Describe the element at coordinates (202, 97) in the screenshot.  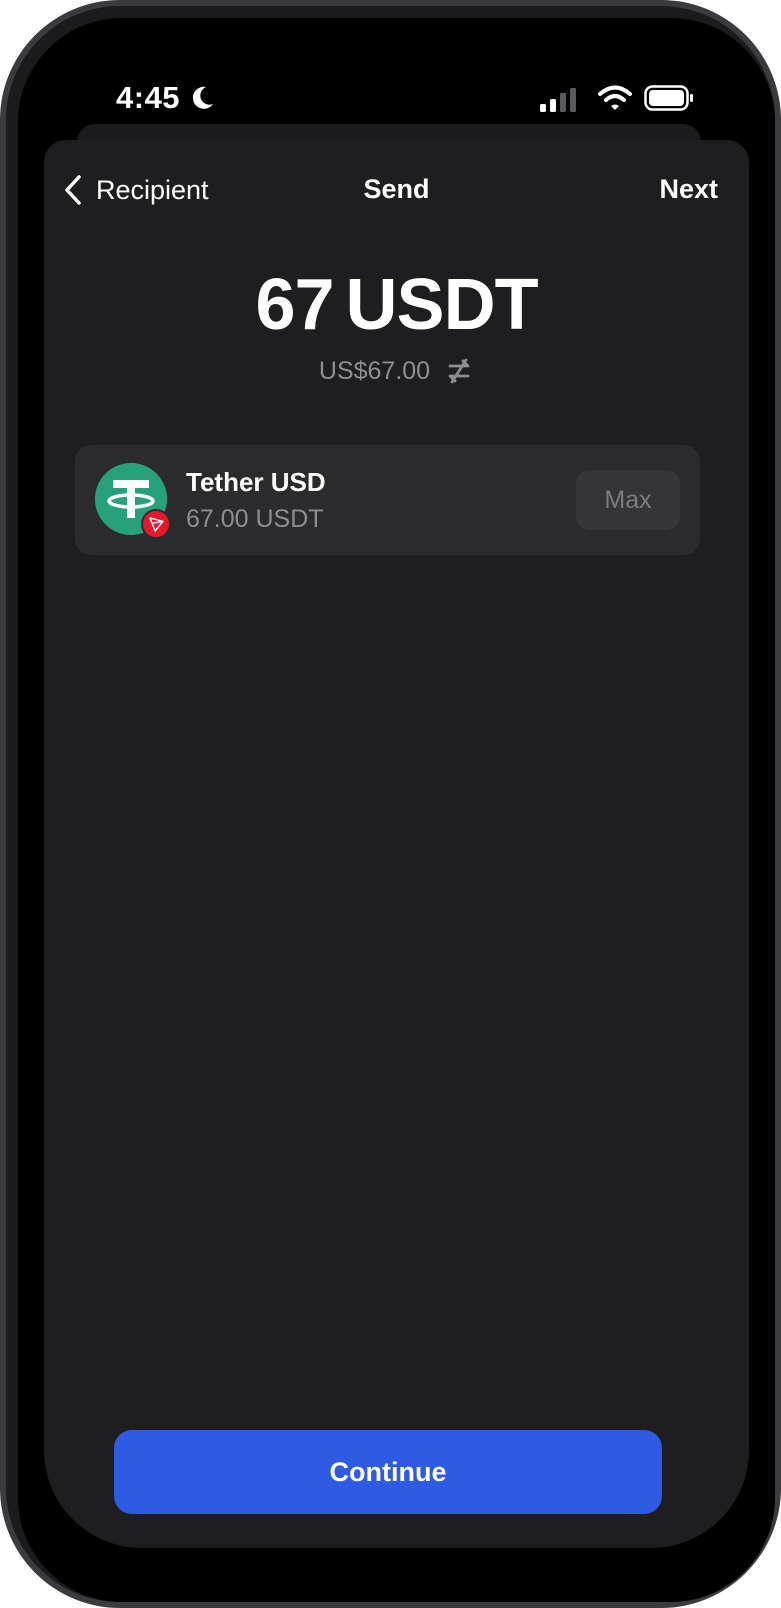
I see `moon-icon` at that location.